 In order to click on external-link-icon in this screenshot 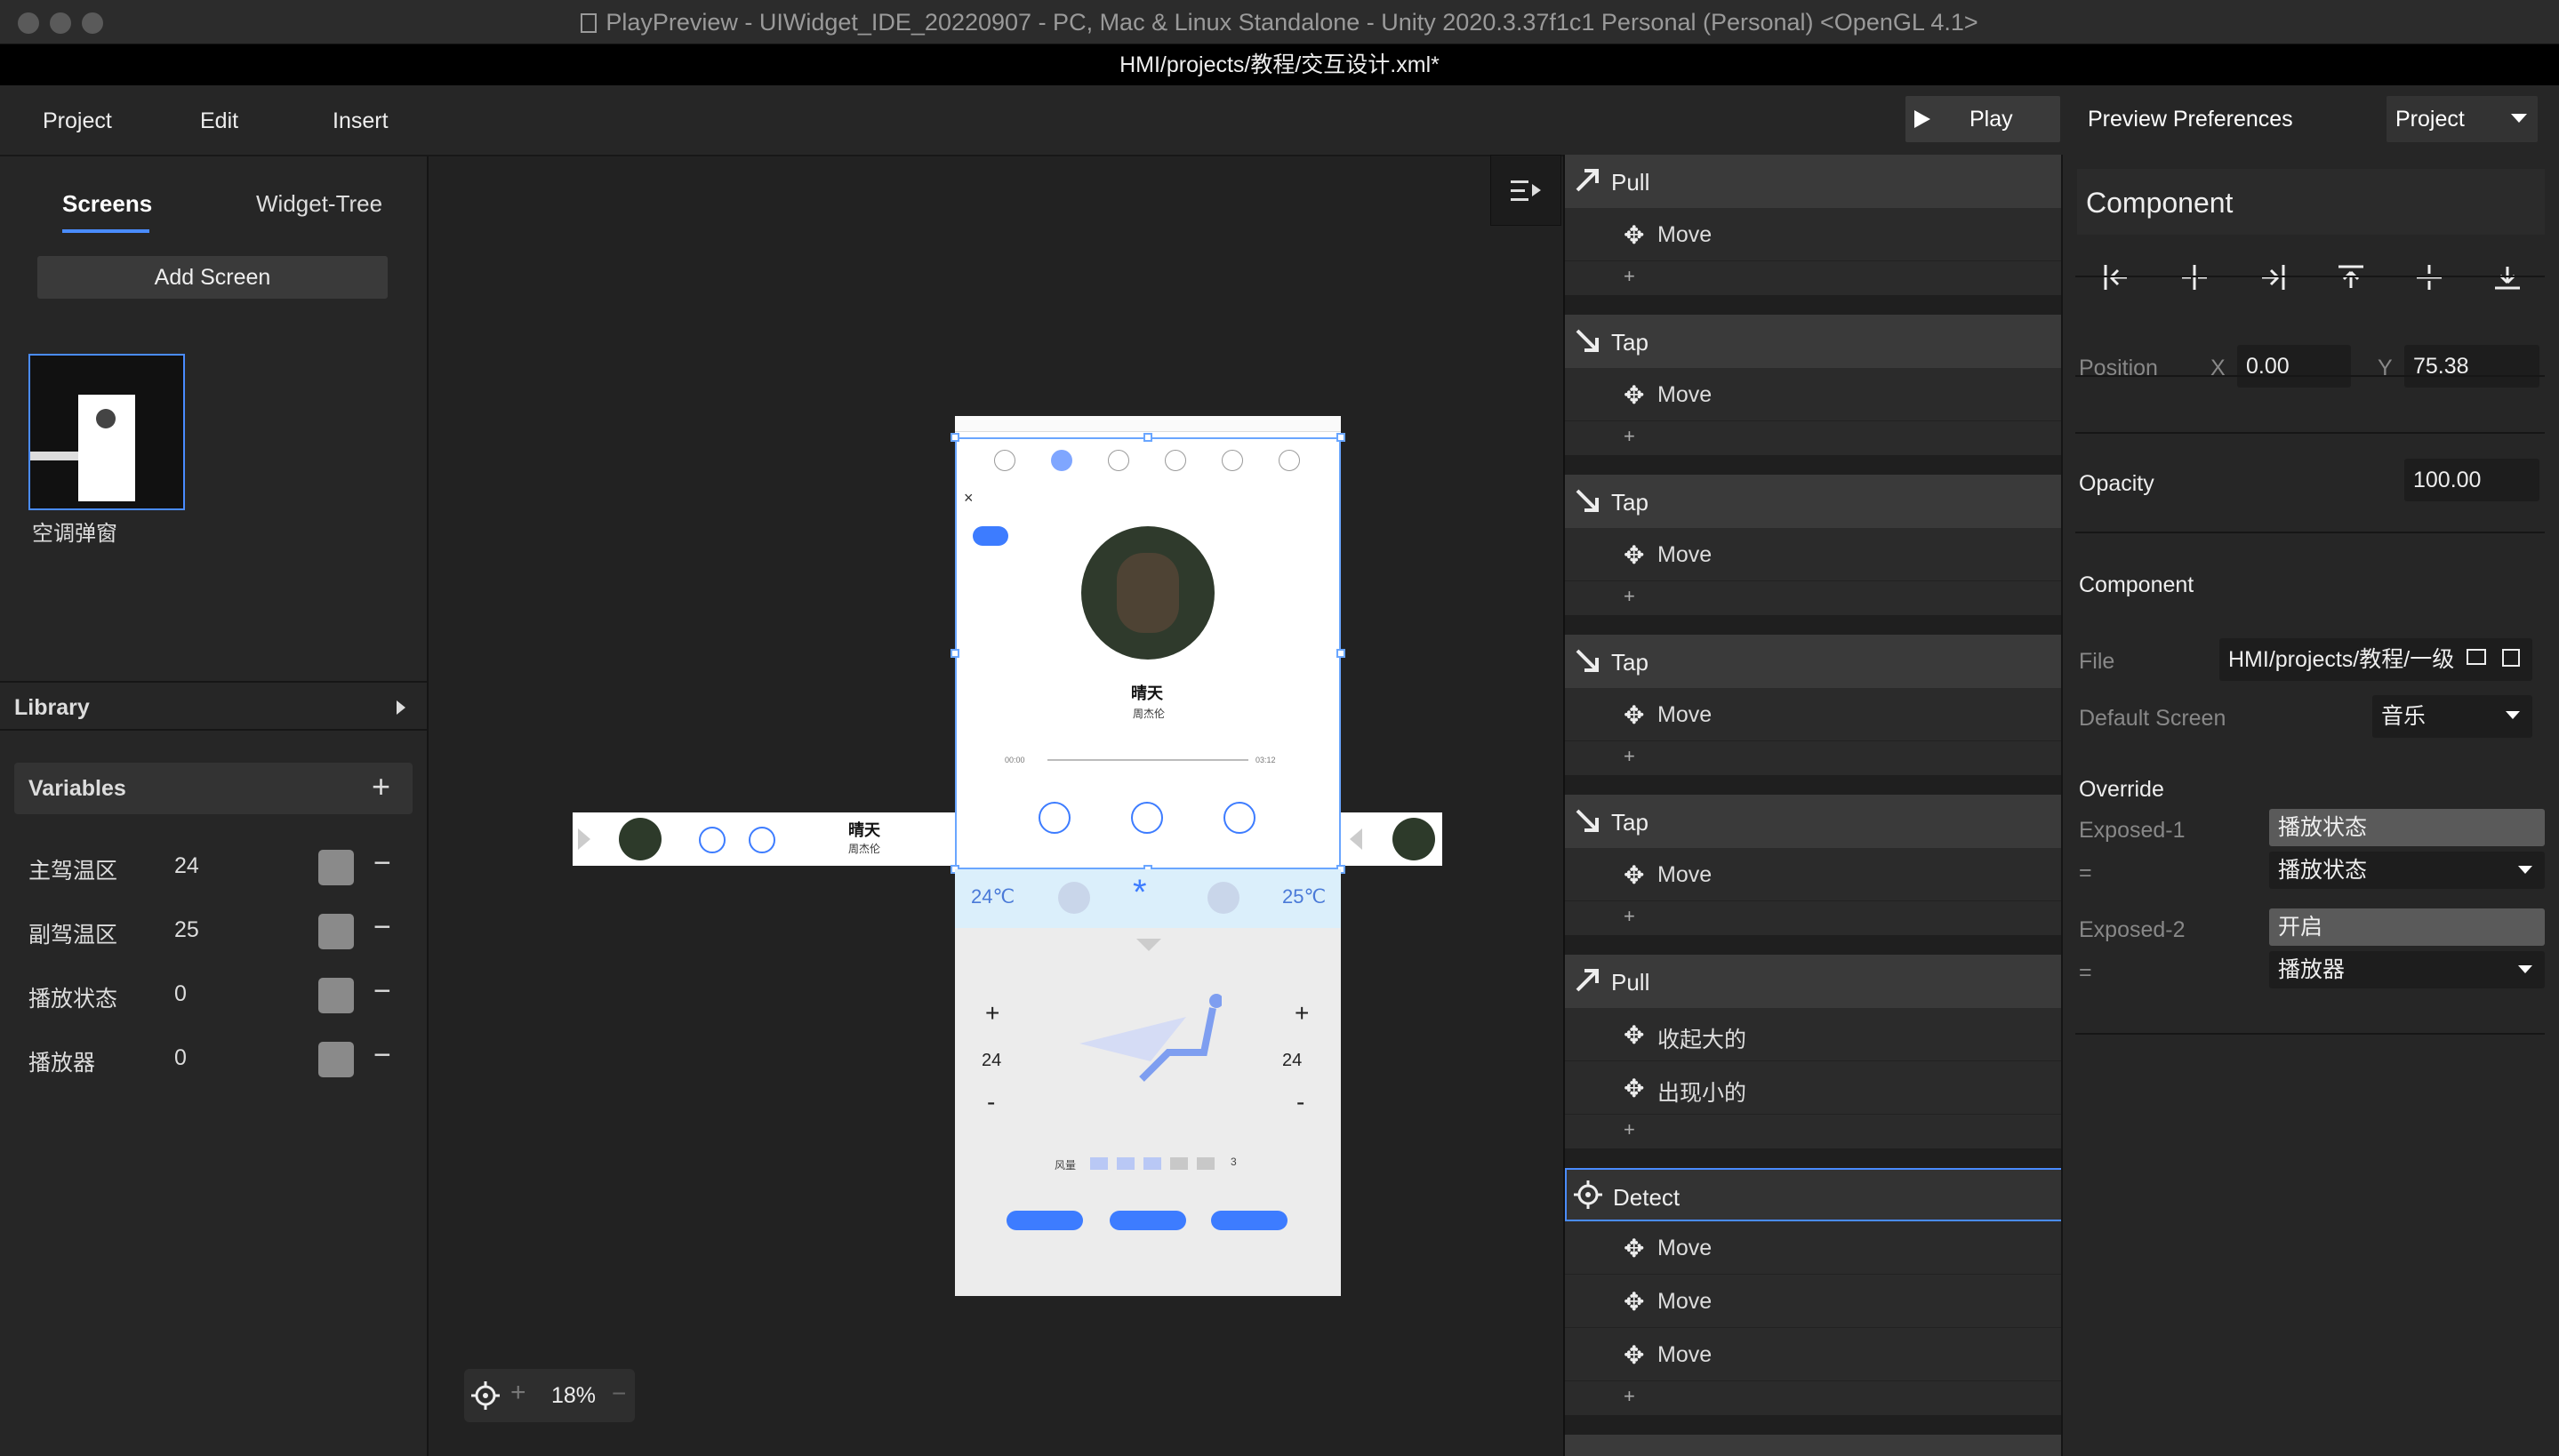, I will do `click(2511, 658)`.